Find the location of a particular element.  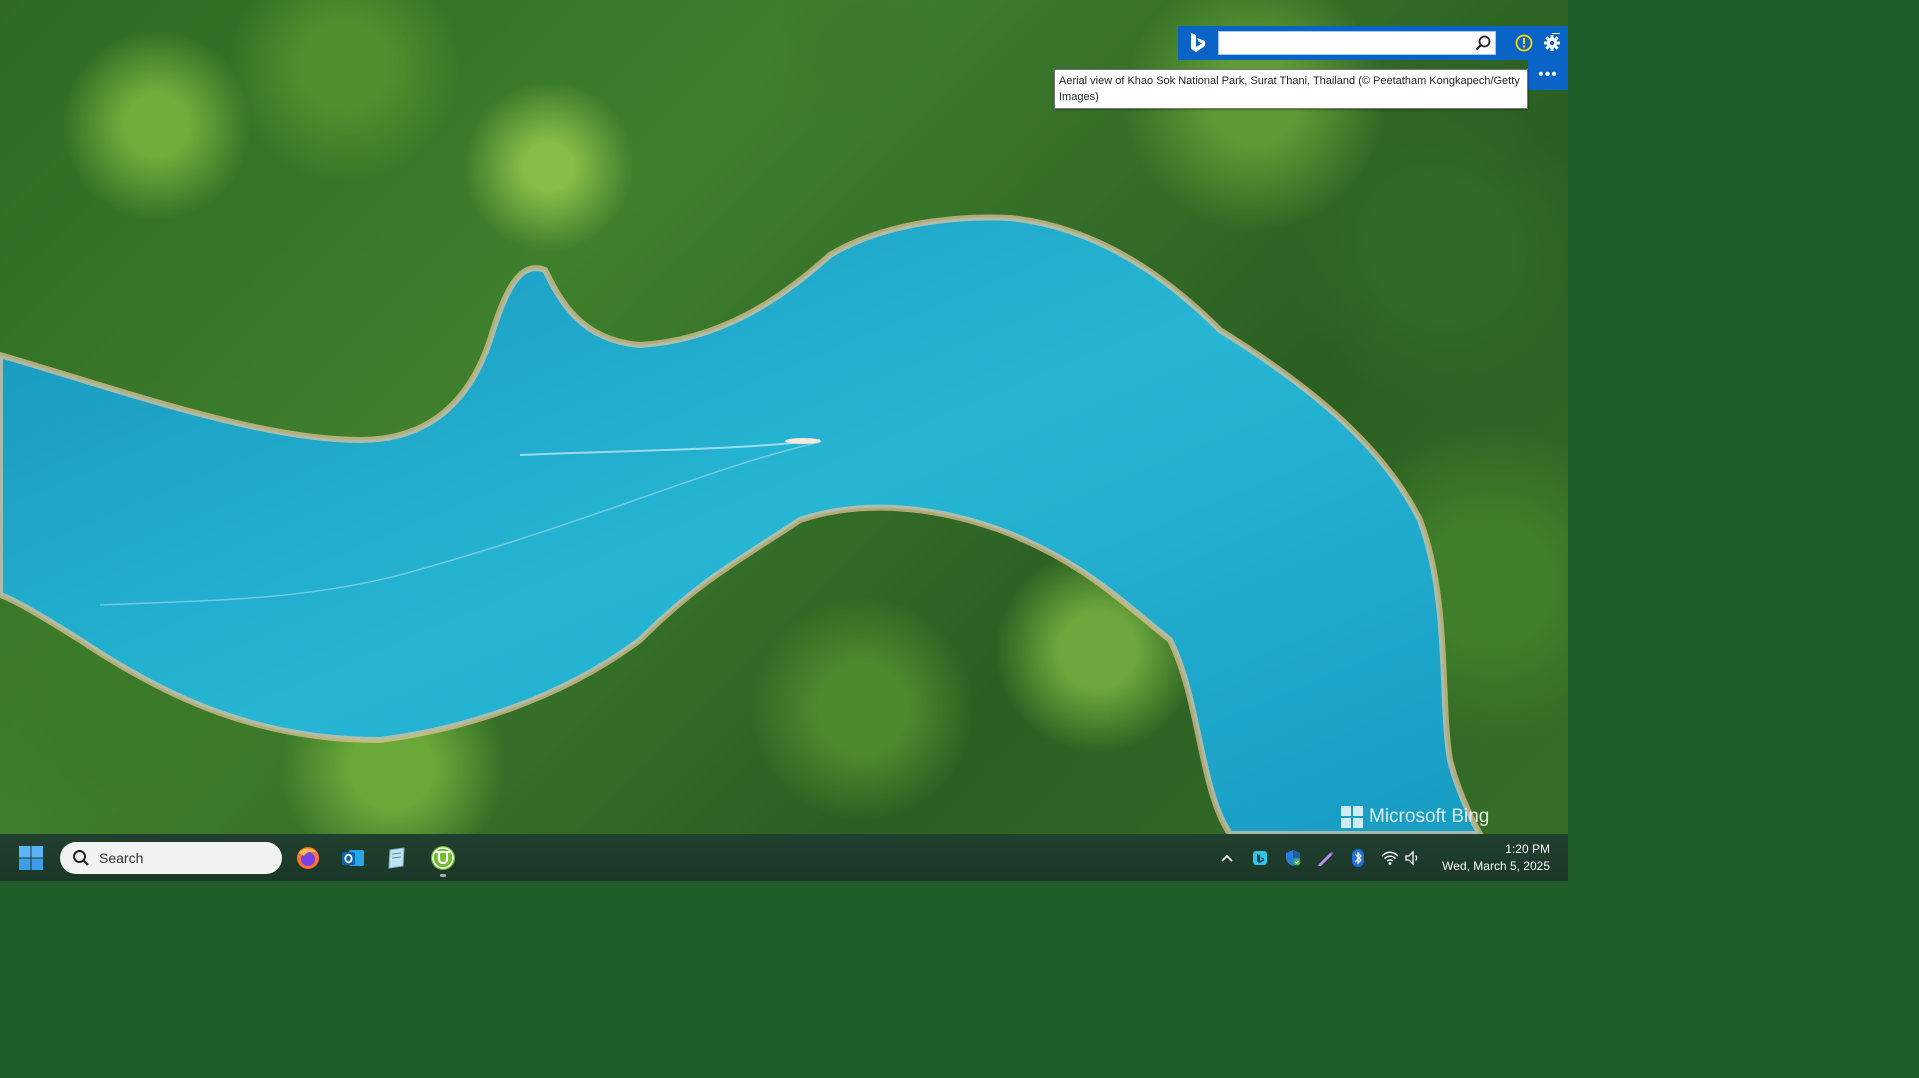

bing-search-box is located at coordinates (1357, 43).